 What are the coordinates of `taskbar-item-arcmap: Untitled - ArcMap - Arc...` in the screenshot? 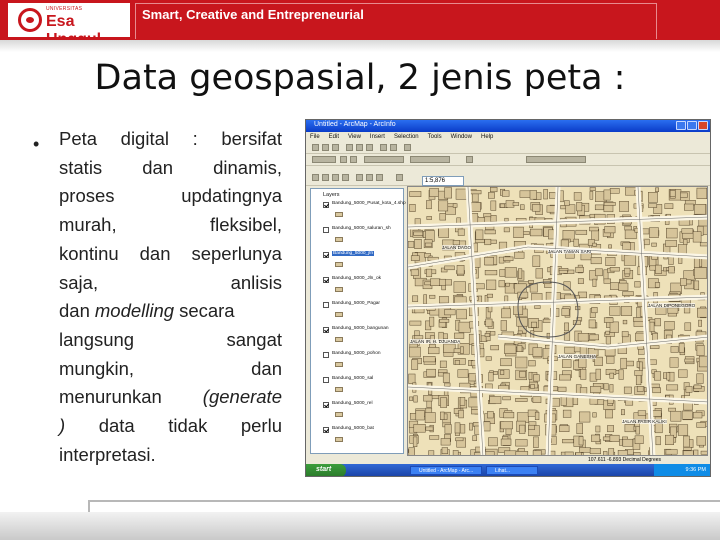 It's located at (446, 470).